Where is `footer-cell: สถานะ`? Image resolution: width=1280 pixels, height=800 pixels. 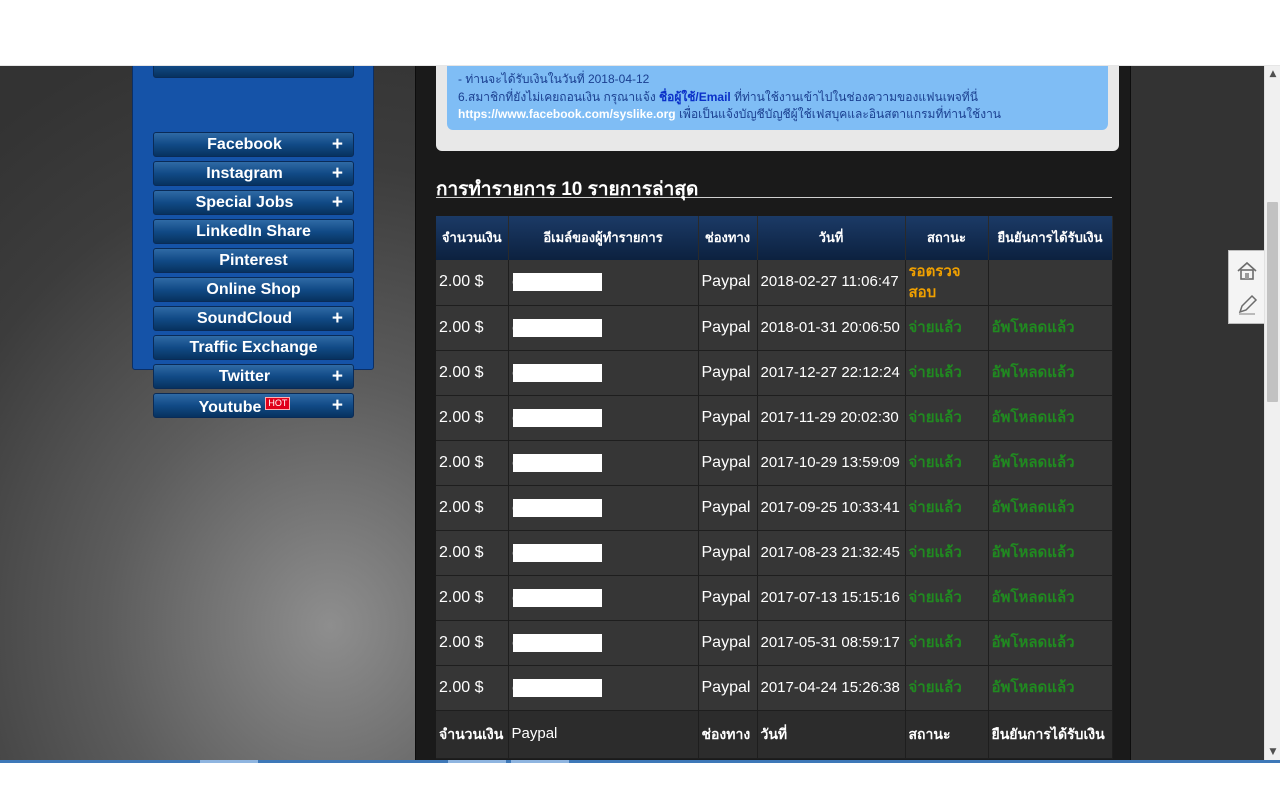
footer-cell: สถานะ is located at coordinates (947, 734).